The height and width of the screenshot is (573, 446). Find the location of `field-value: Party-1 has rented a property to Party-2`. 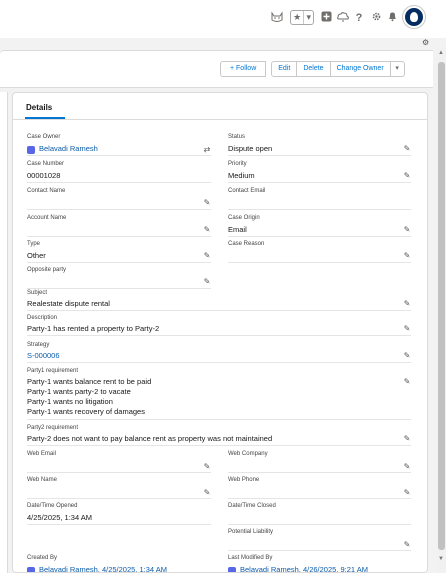

field-value: Party-1 has rented a property to Party-2 is located at coordinates (93, 328).